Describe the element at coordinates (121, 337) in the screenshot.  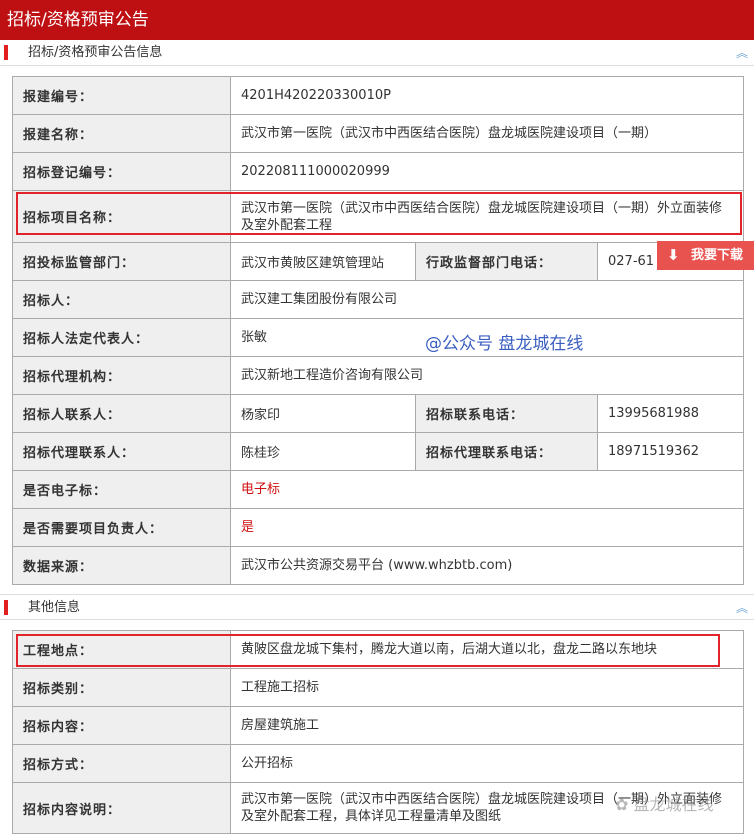
I see `row-label: 招标人法定代表人：` at that location.